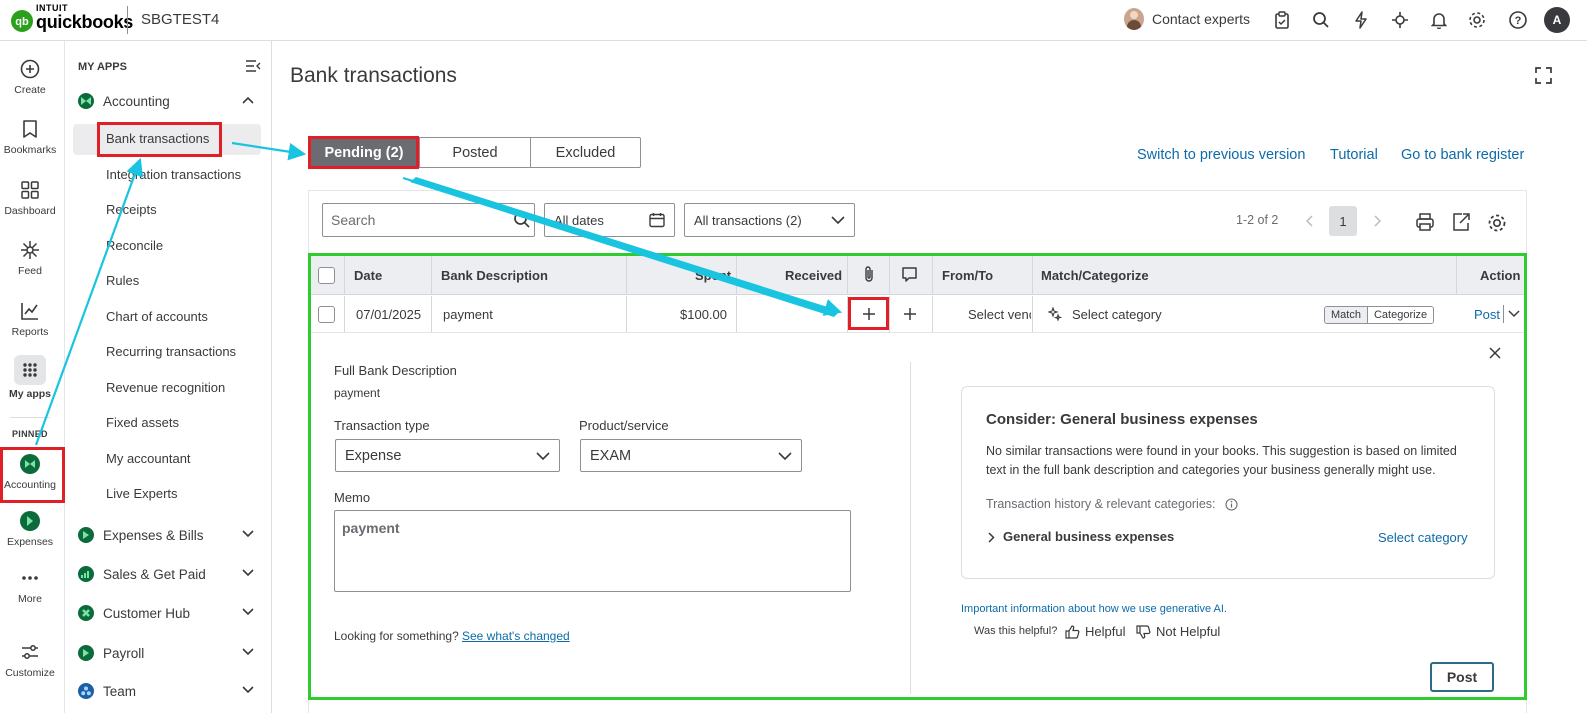  What do you see at coordinates (1461, 222) in the screenshot?
I see `export-icon` at bounding box center [1461, 222].